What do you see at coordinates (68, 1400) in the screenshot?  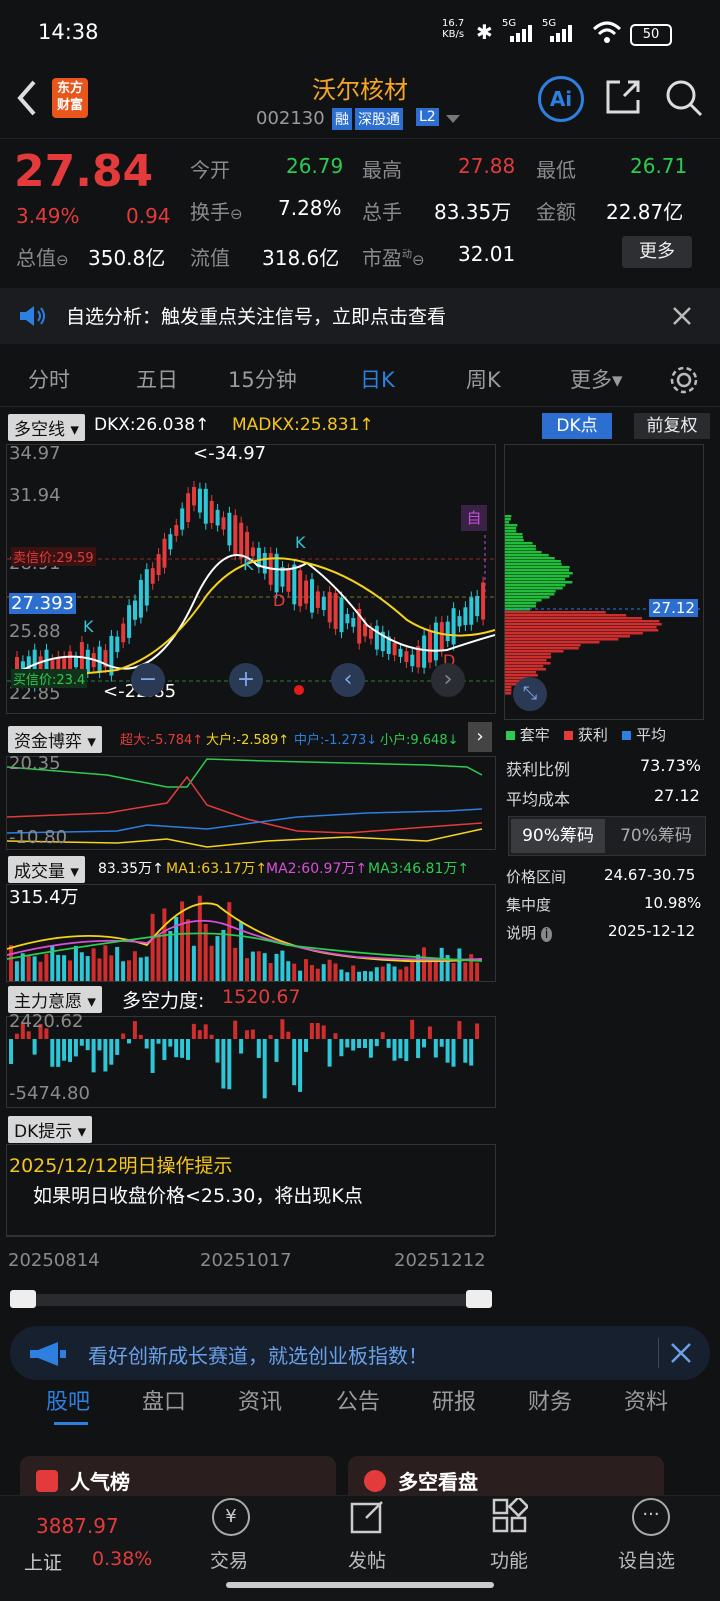 I see `tab-forum: 股吧` at bounding box center [68, 1400].